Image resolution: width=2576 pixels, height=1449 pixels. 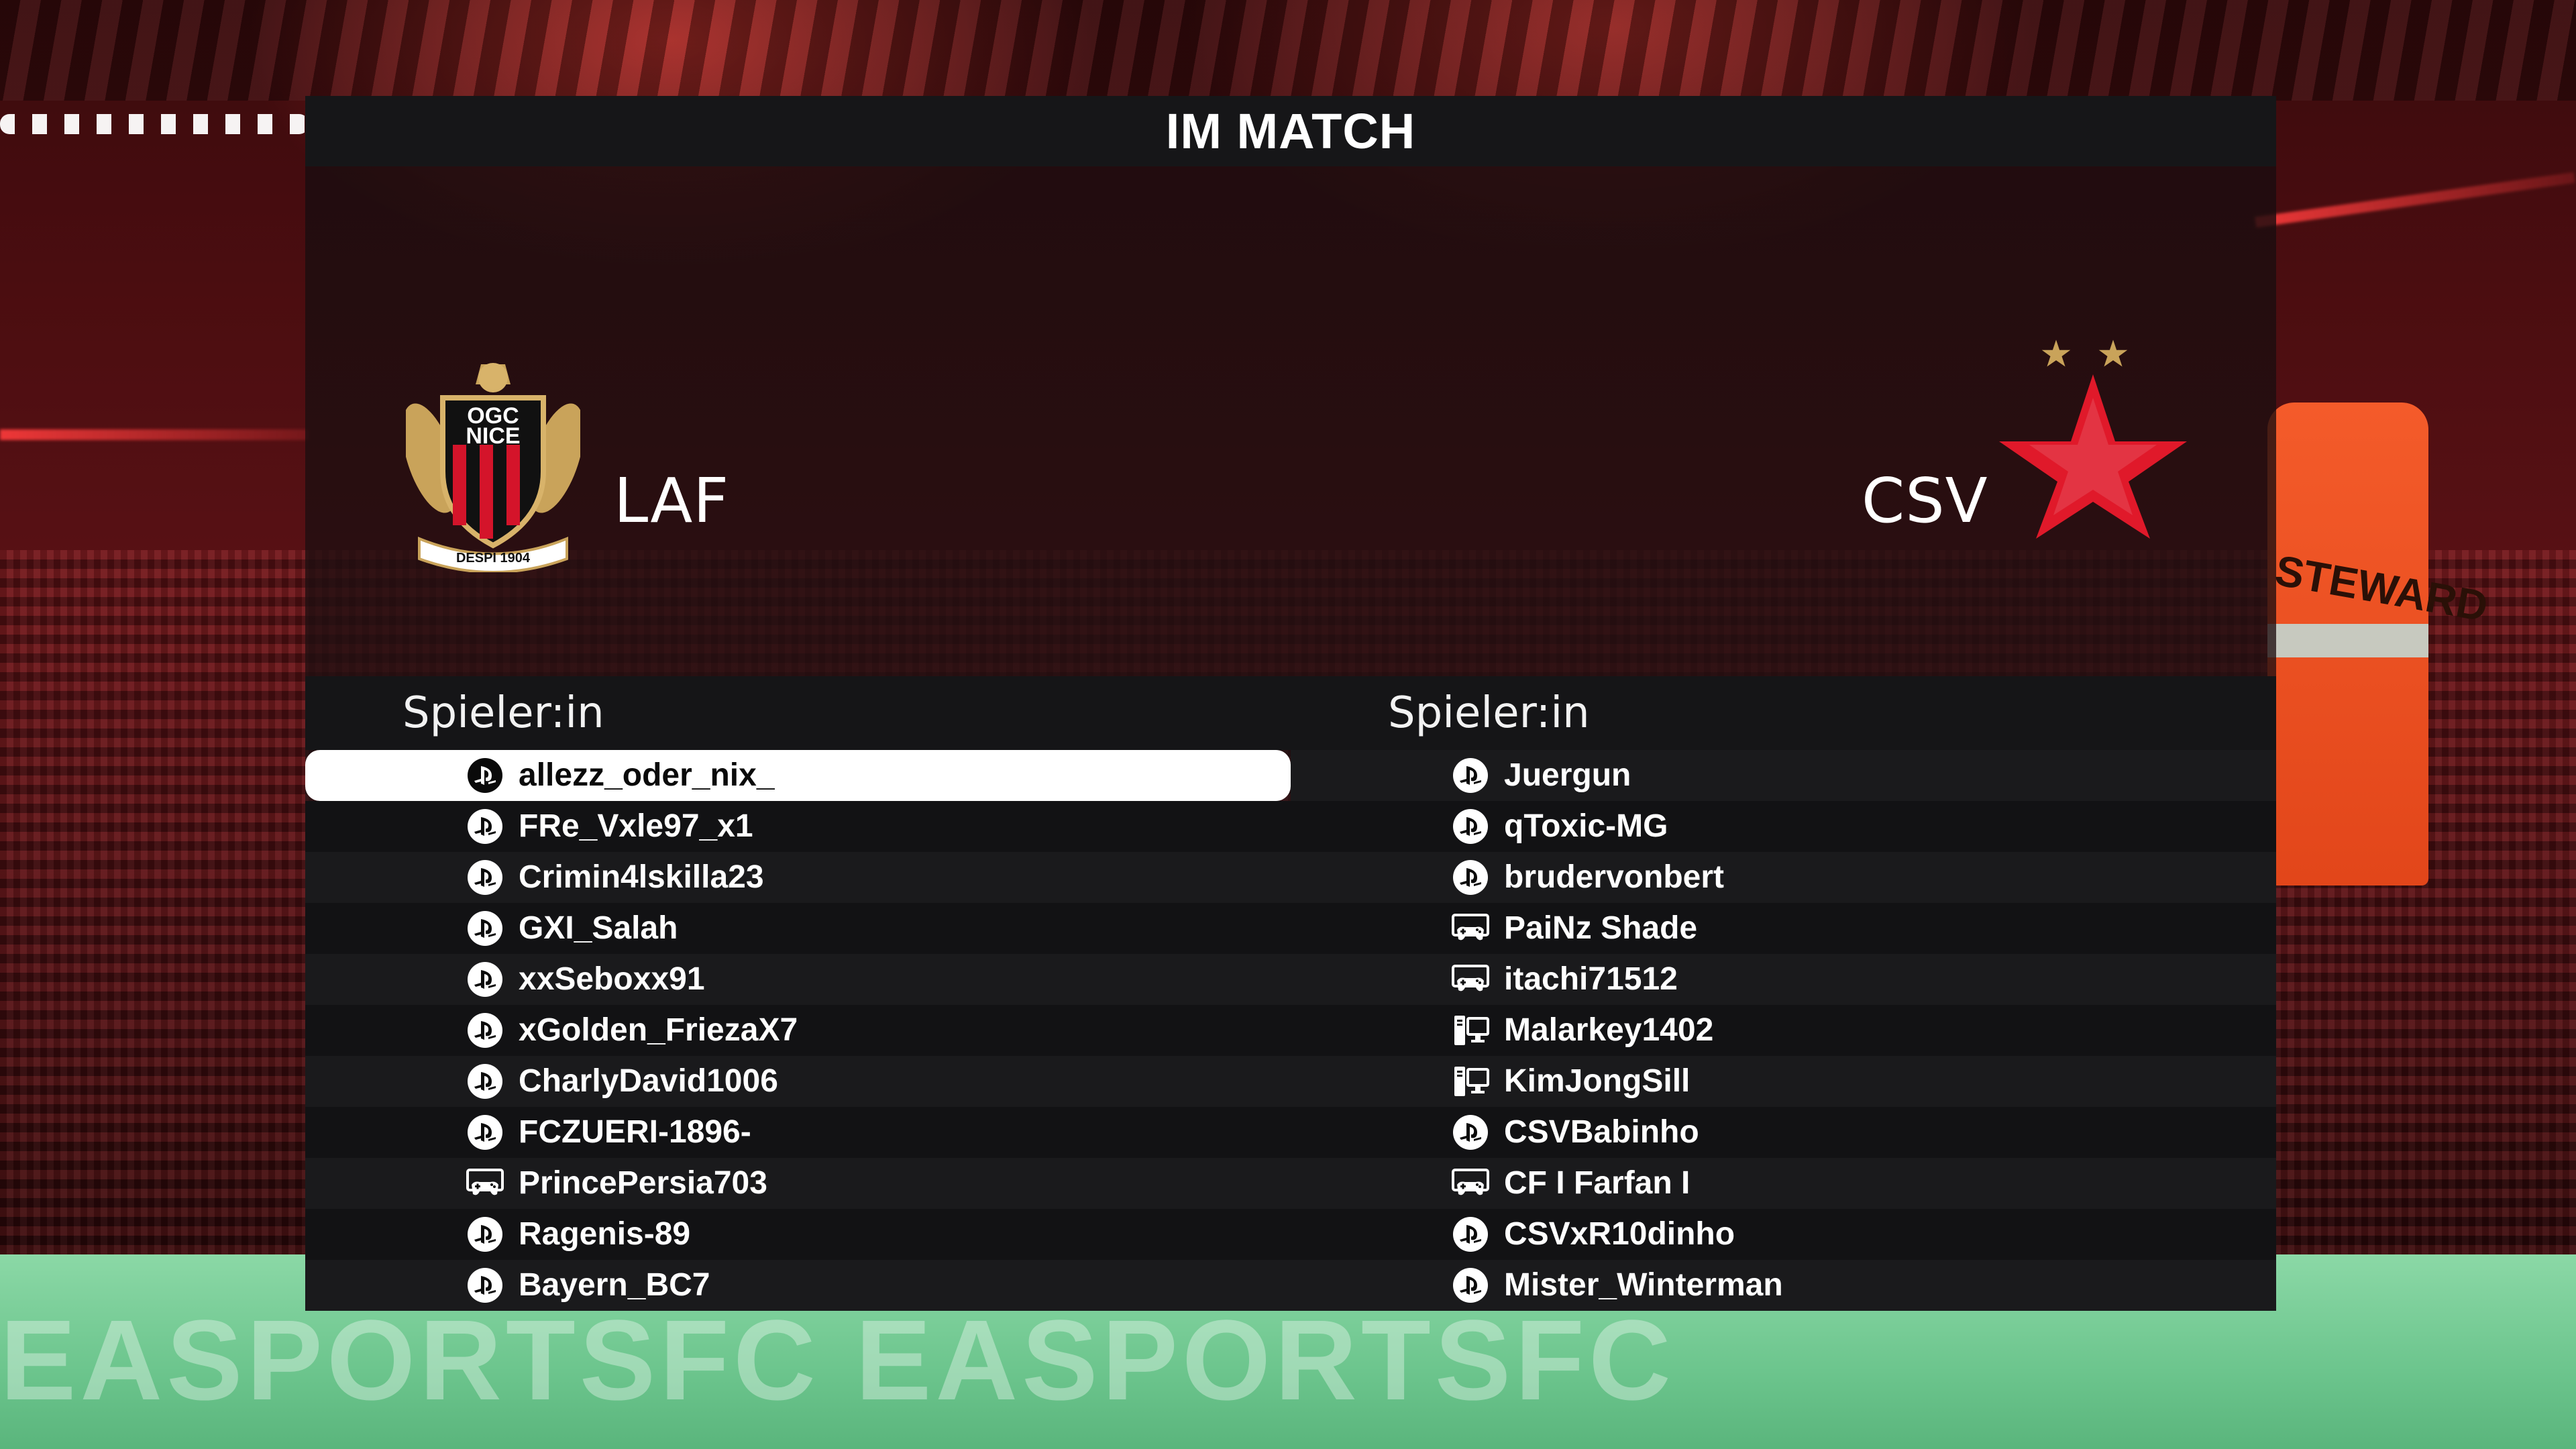 What do you see at coordinates (1783, 877) in the screenshot?
I see `away-player-row: brudervonbert` at bounding box center [1783, 877].